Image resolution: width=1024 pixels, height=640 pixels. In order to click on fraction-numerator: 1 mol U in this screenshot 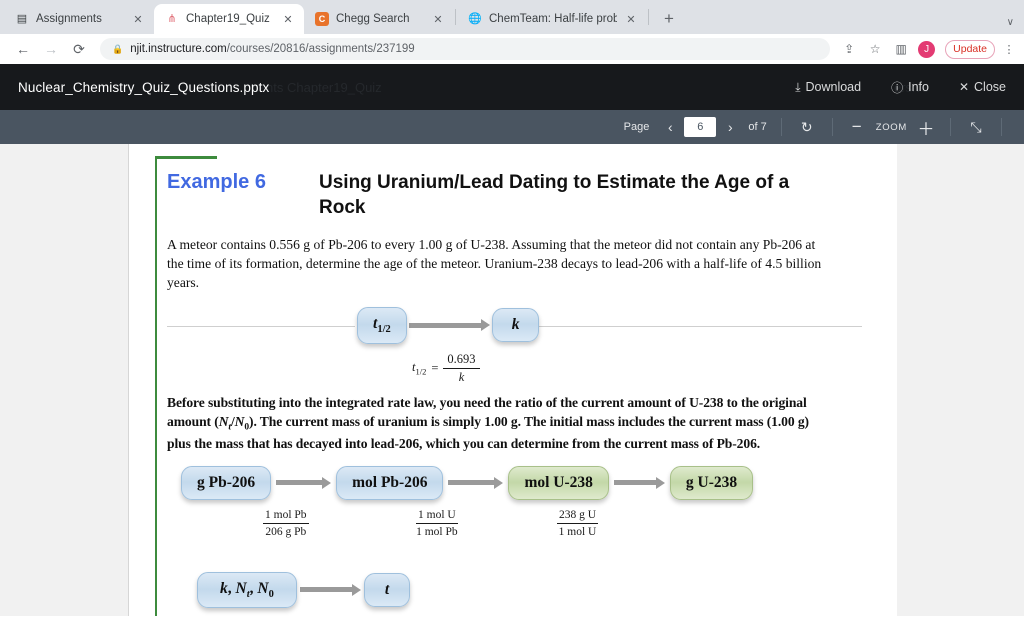, I will do `click(437, 516)`.